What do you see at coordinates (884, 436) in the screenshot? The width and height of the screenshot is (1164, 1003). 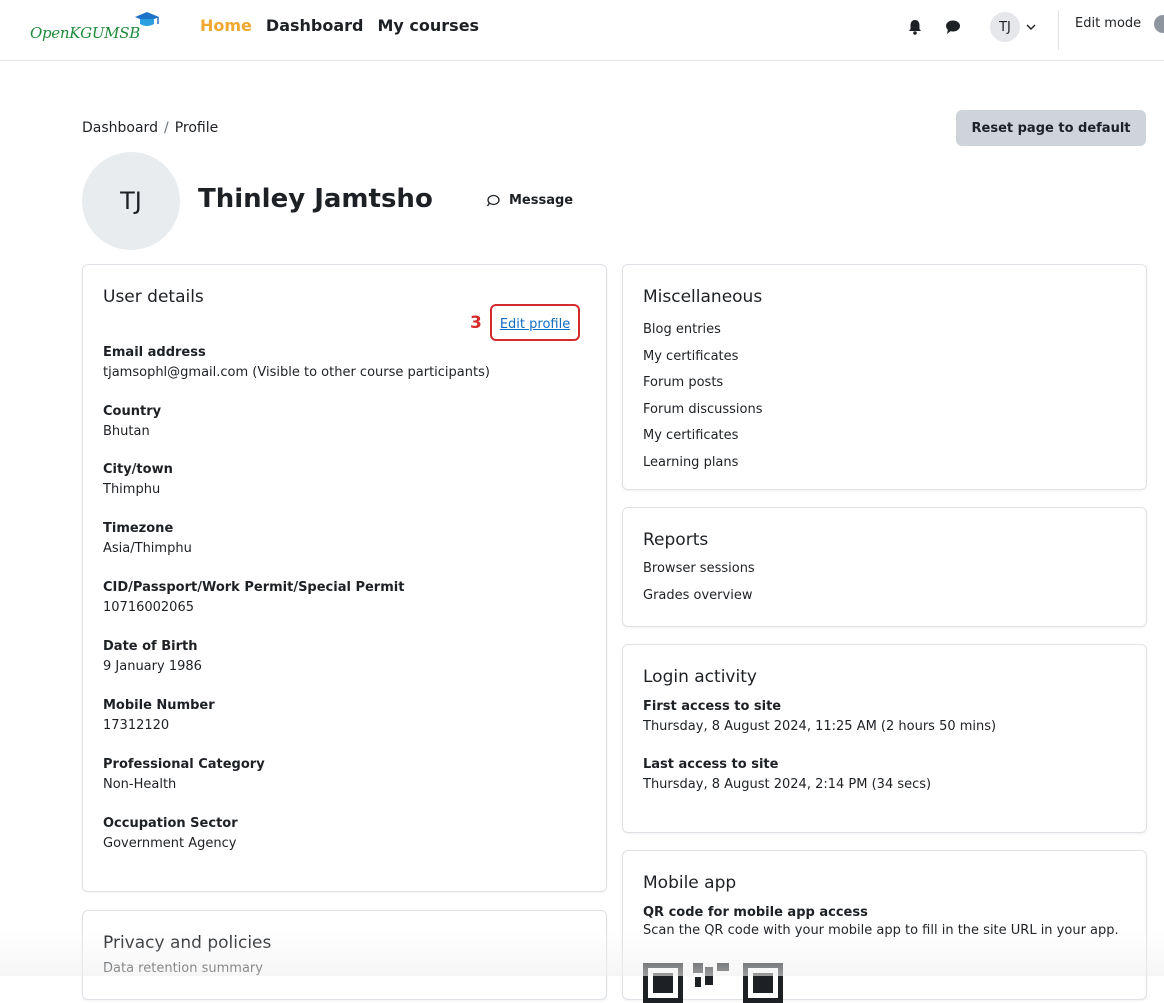 I see `misc-link-my-certificates-2: My certificates` at bounding box center [884, 436].